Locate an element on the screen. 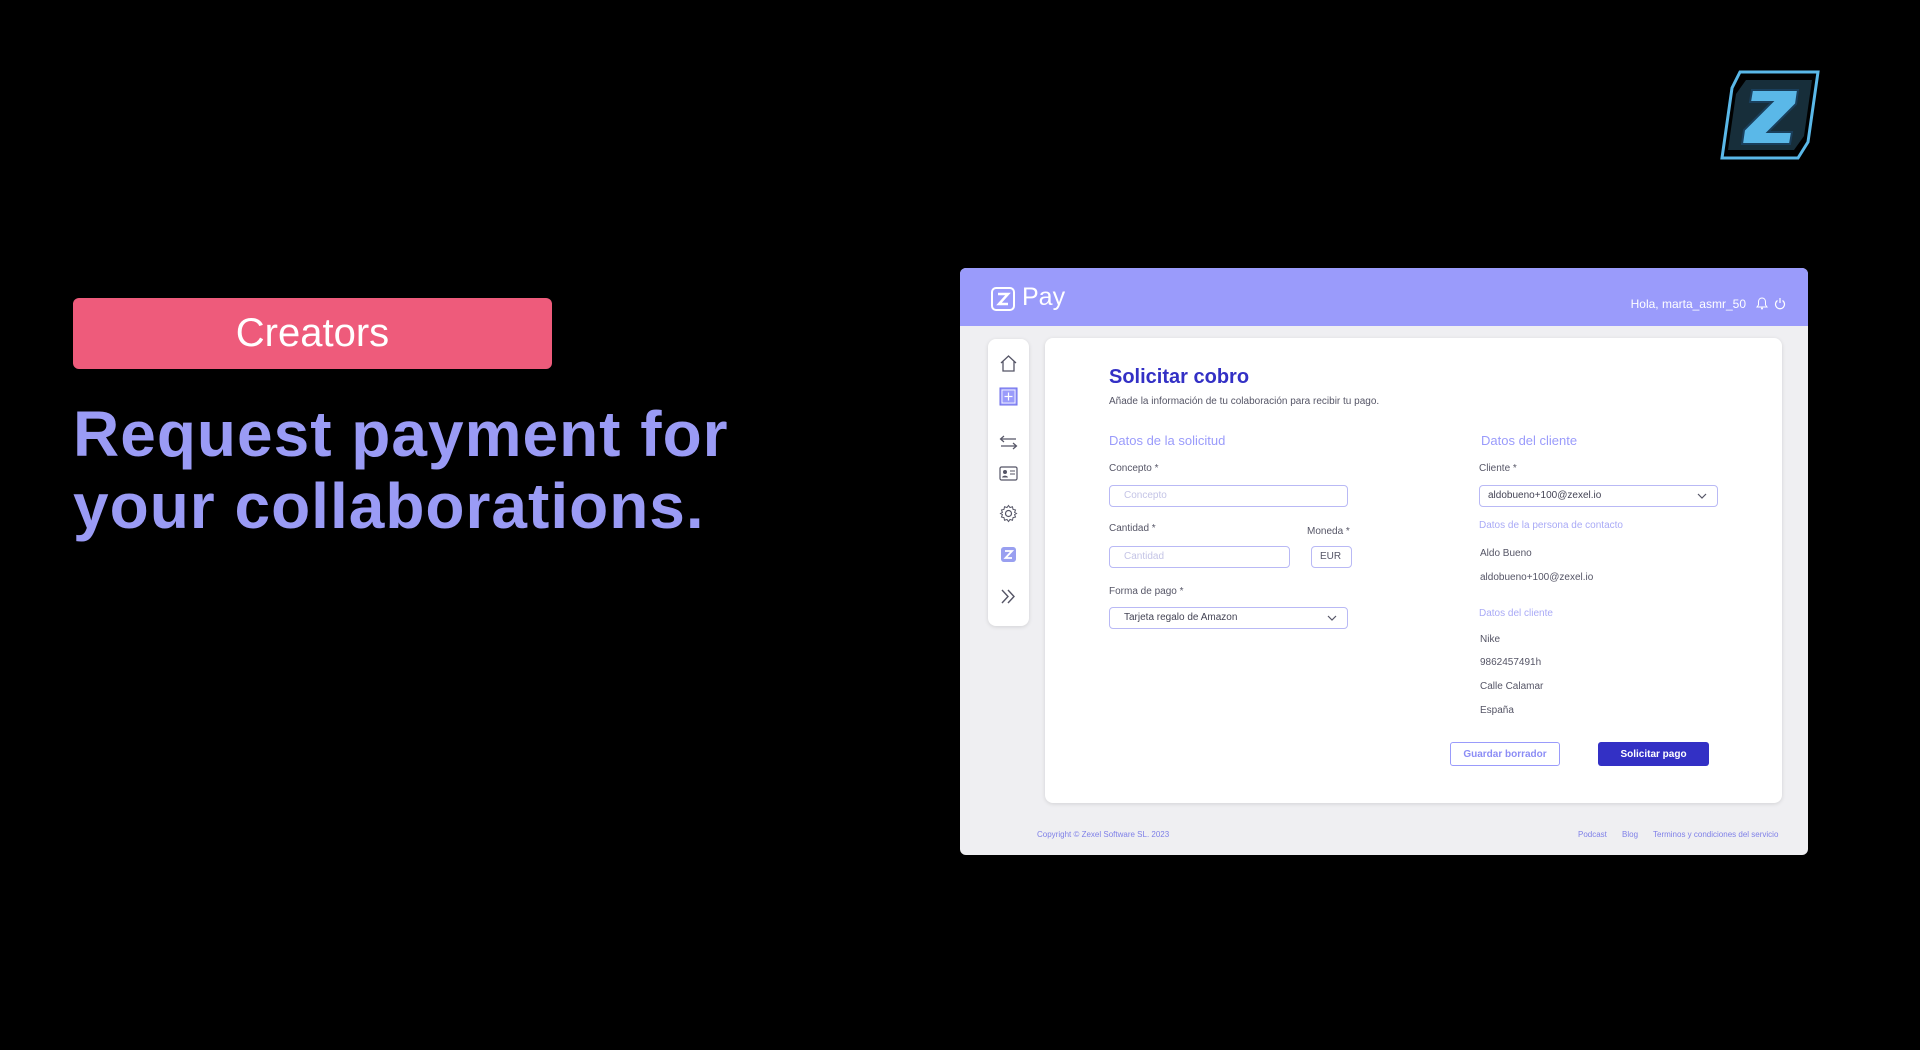  gear-icon is located at coordinates (1008, 513).